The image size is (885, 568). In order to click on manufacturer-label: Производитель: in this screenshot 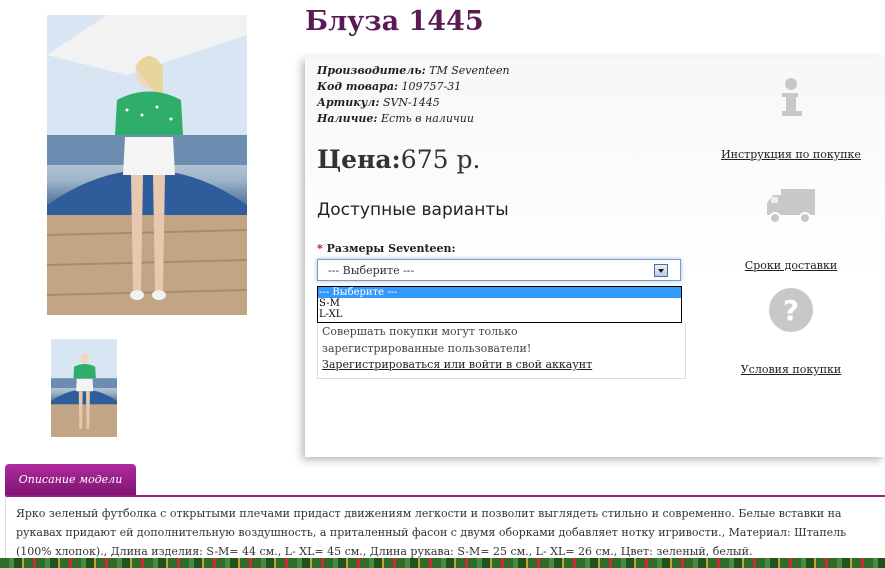, I will do `click(371, 70)`.